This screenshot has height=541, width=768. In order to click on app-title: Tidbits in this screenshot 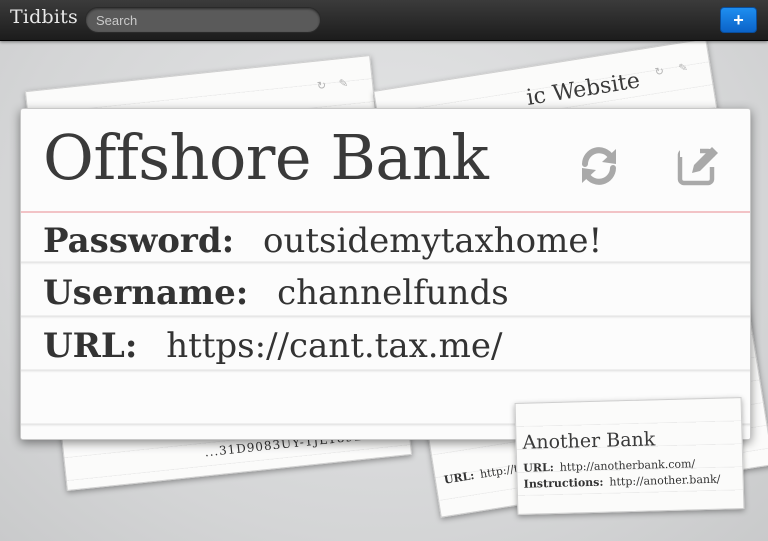, I will do `click(44, 17)`.